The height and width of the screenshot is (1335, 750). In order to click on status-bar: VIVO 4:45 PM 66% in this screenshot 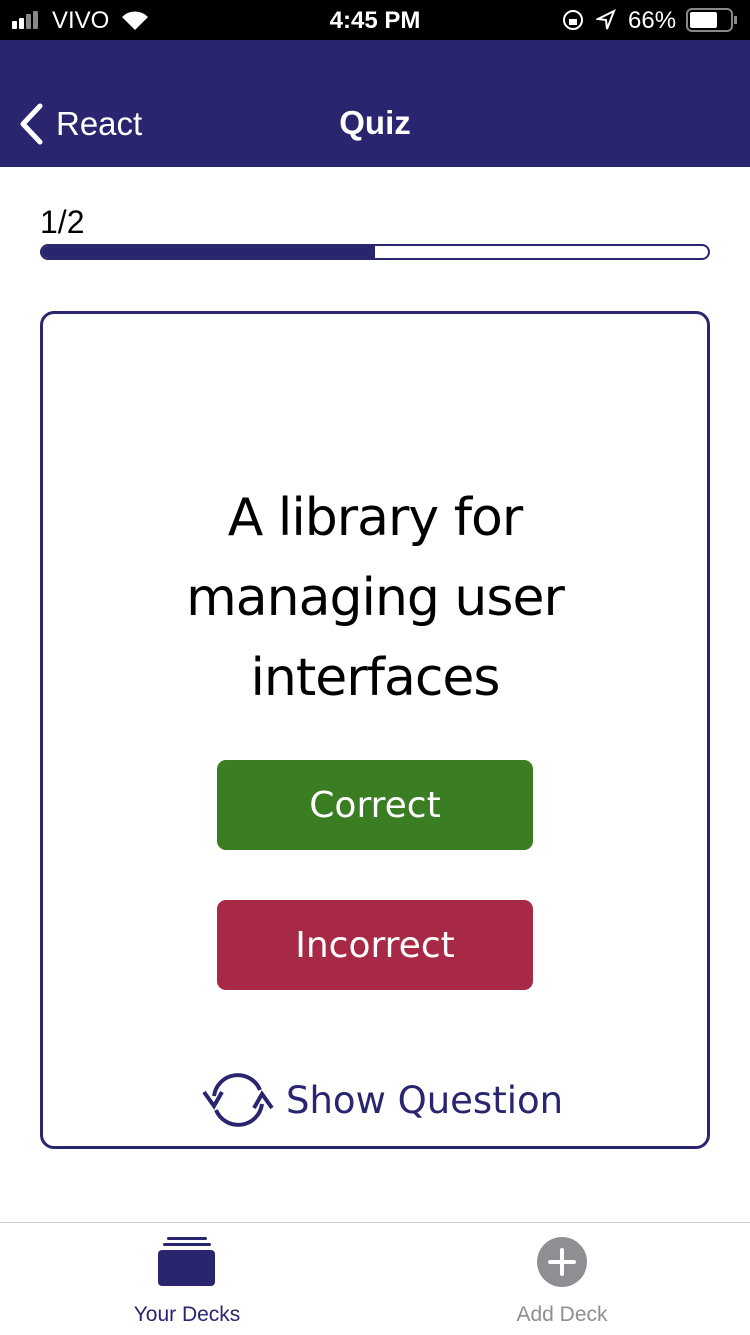, I will do `click(375, 20)`.